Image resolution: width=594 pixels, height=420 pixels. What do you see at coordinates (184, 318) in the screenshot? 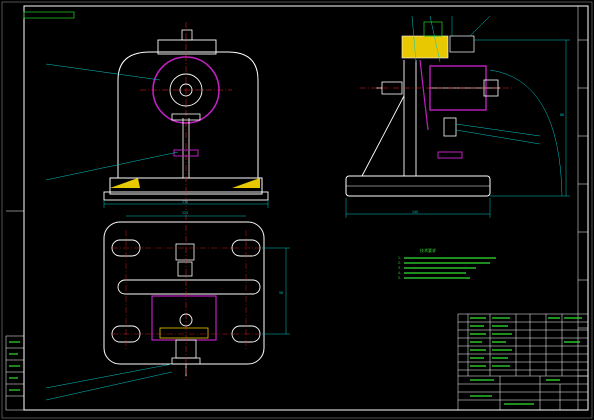
I see `top-magenta-frame` at bounding box center [184, 318].